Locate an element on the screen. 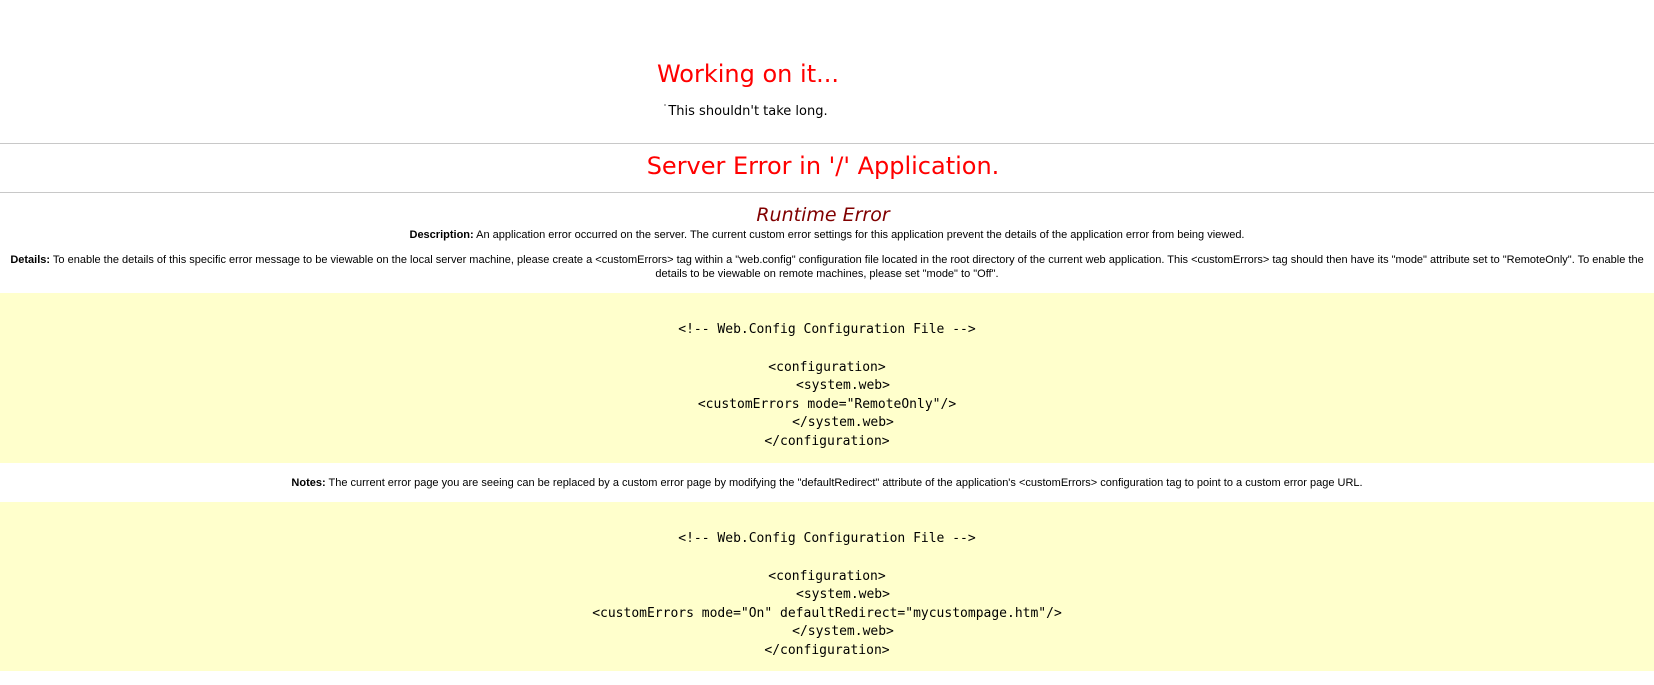 The height and width of the screenshot is (685, 1654). divider-top is located at coordinates (827, 143).